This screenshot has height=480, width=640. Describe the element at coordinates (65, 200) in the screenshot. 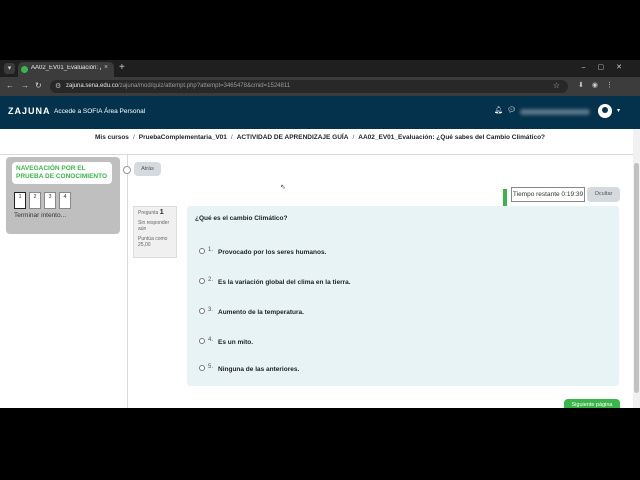

I see `quiz-nav-question-4: 4` at that location.